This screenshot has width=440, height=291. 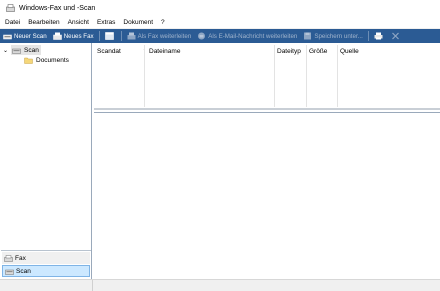 I want to click on tree-item-scan-label: Scan, so click(x=31, y=50).